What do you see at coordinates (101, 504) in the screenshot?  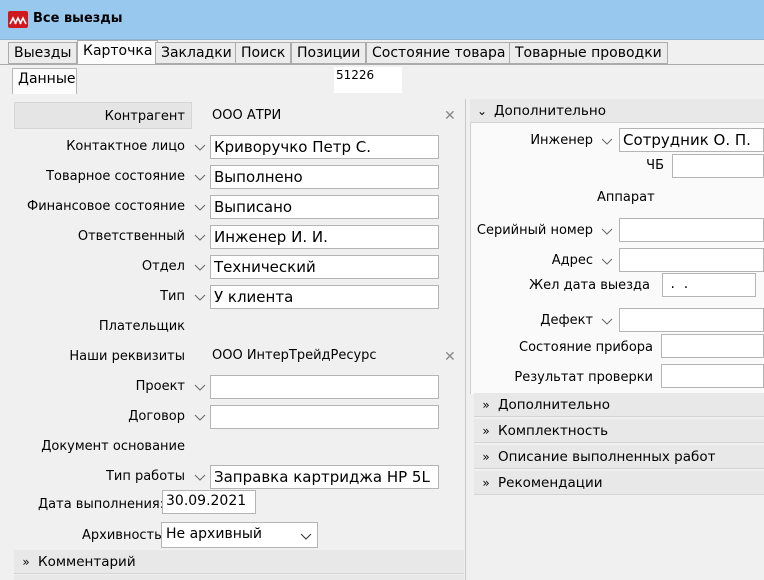 I see `done-date-label: Дата выполнения:` at bounding box center [101, 504].